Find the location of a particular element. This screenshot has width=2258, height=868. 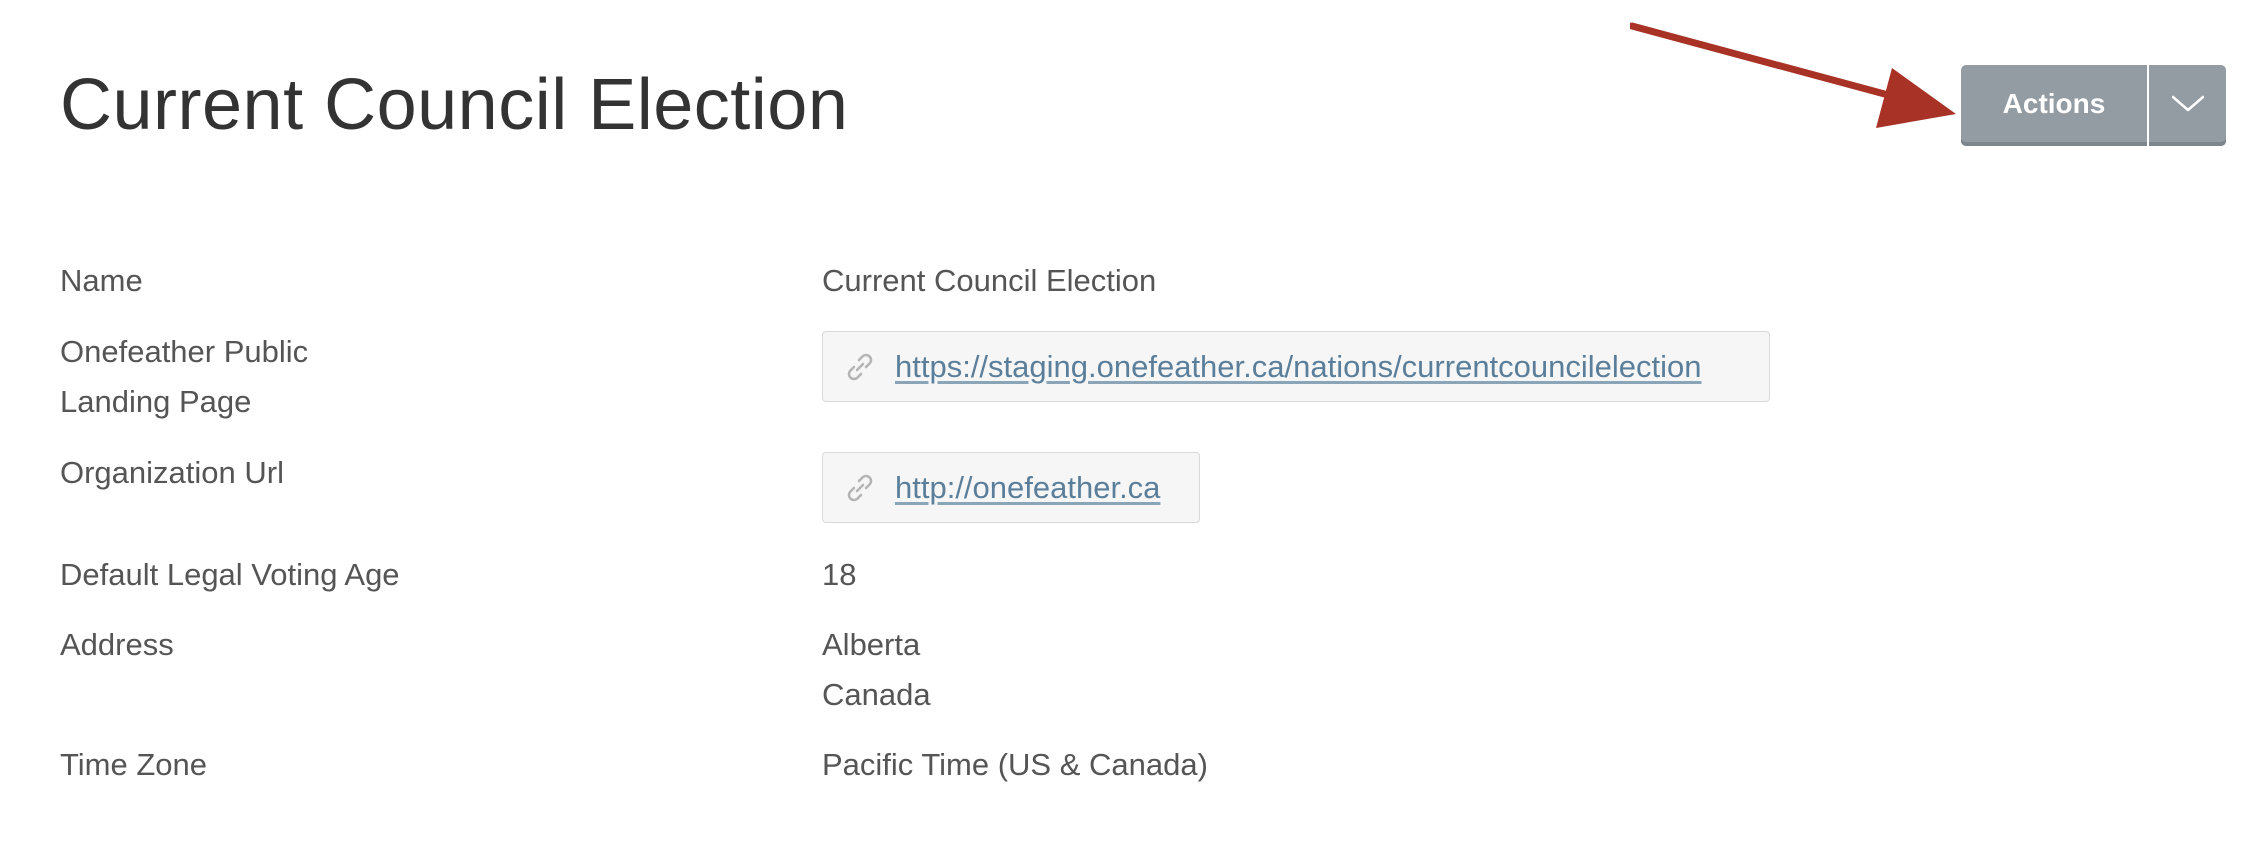

time-zone-label: Time Zone is located at coordinates (134, 764).